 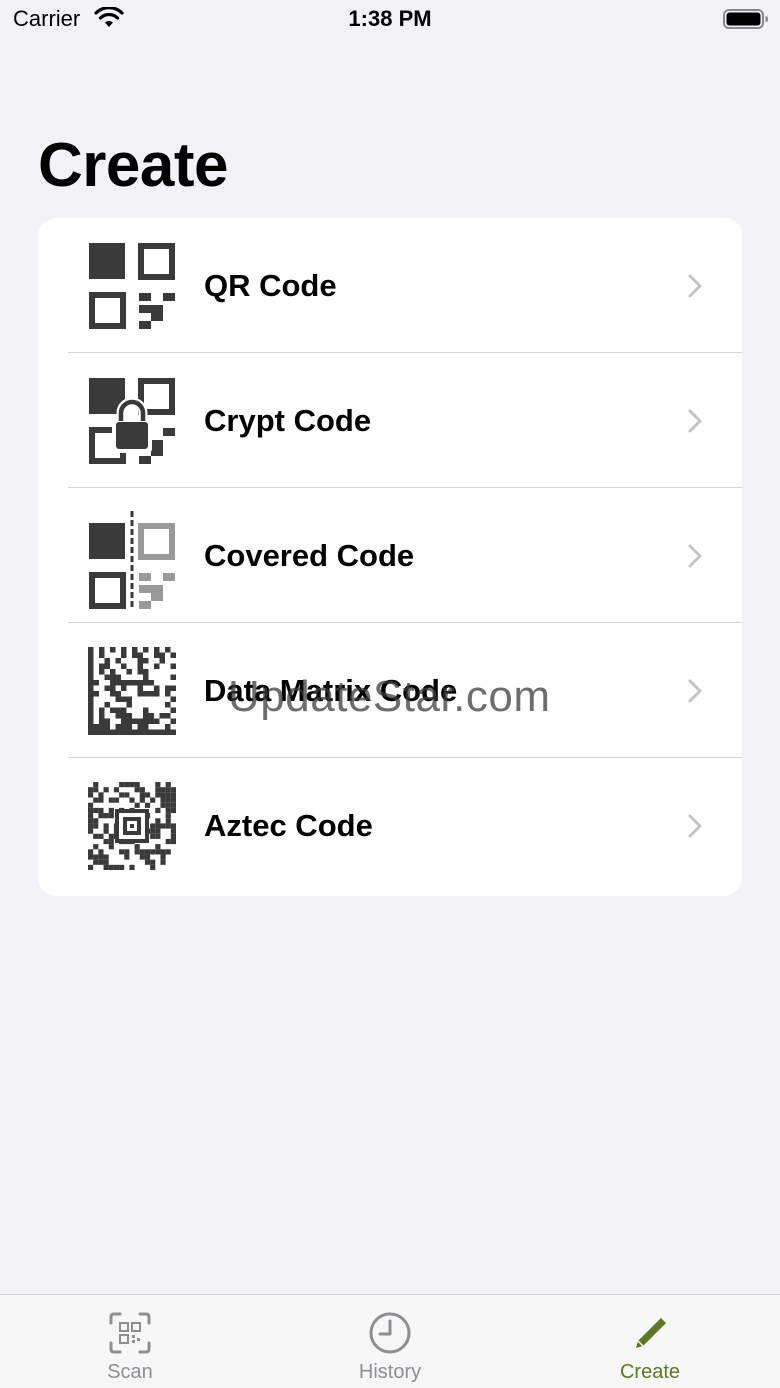 What do you see at coordinates (288, 420) in the screenshot?
I see `list-item-label: Crypt Code` at bounding box center [288, 420].